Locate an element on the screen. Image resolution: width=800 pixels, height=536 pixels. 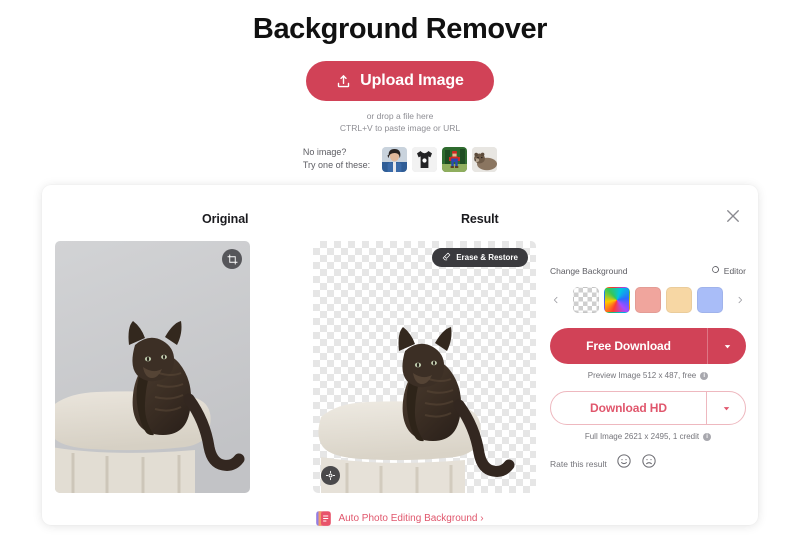
rate-result-label: Rate this result is located at coordinates (578, 463).